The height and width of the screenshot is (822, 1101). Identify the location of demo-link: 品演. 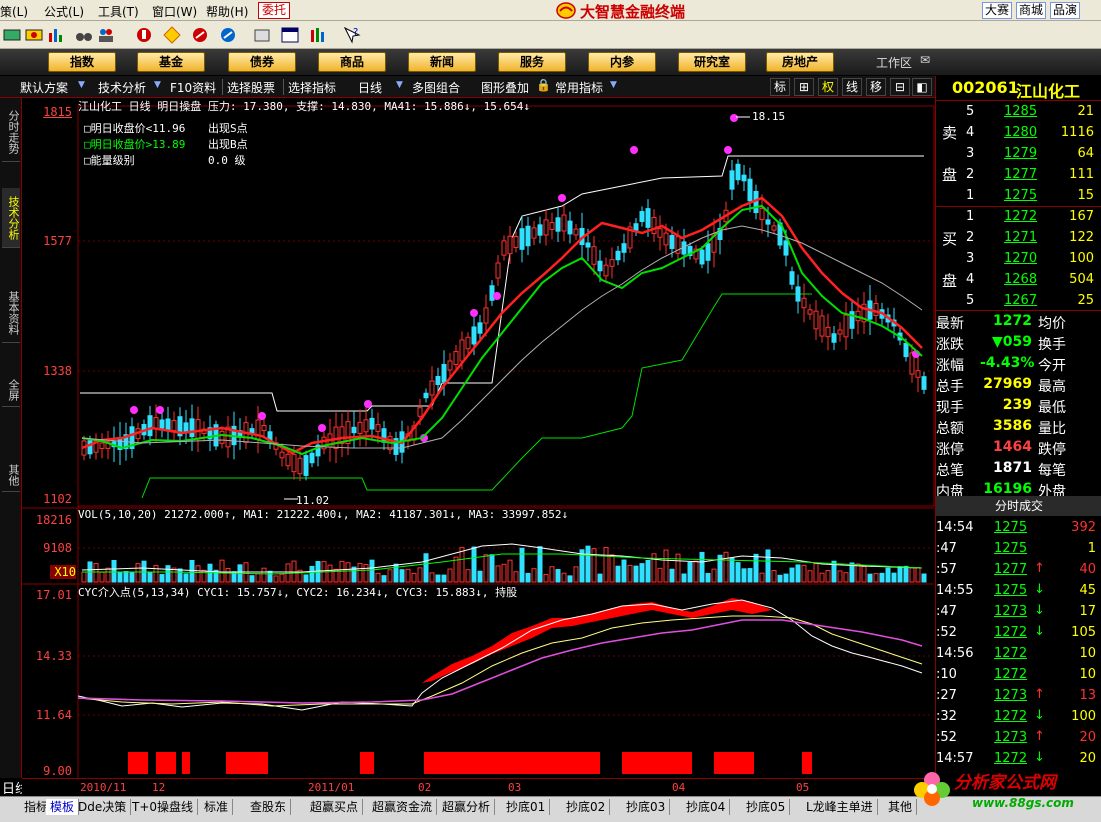
(1065, 10).